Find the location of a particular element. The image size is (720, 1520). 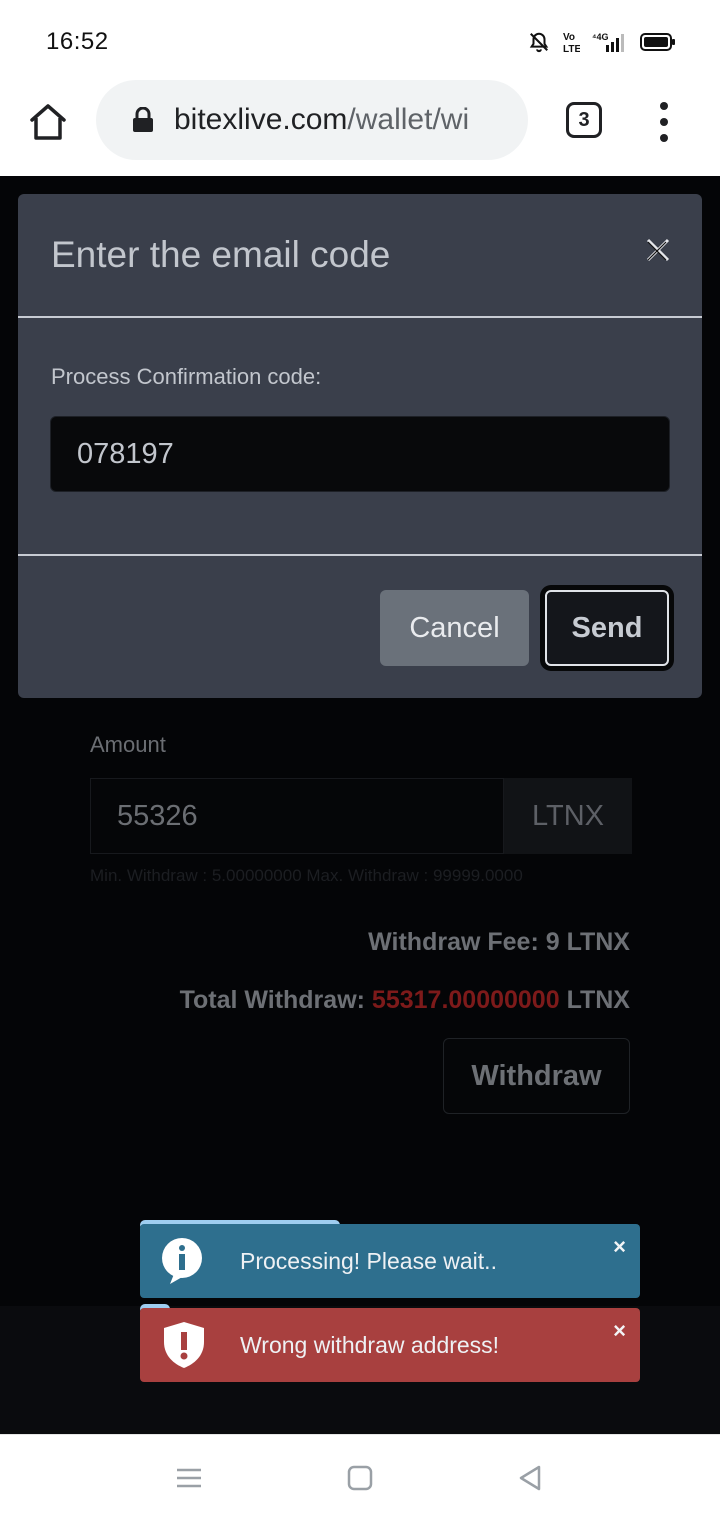

toast-error: Wrong withdraw address! × is located at coordinates (390, 1345).